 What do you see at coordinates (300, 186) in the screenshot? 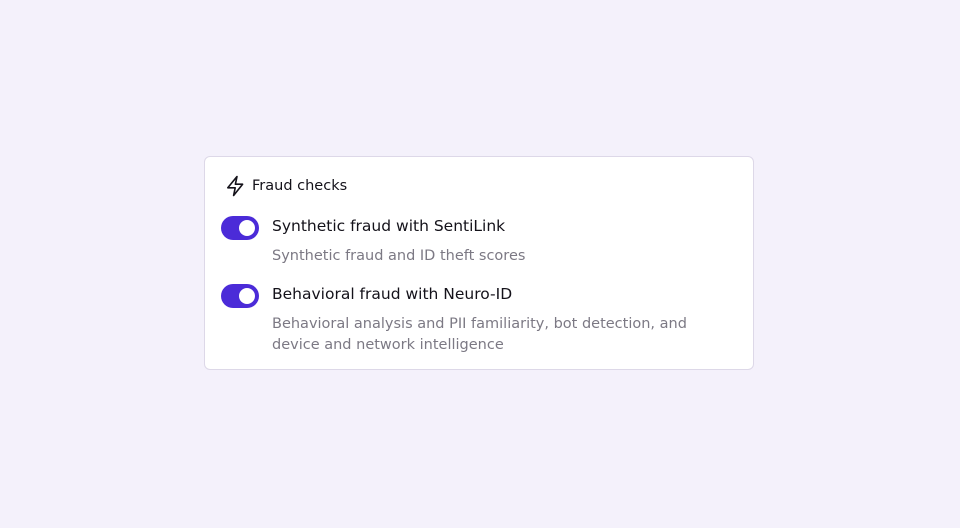
I see `card-title: Fraud checks` at bounding box center [300, 186].